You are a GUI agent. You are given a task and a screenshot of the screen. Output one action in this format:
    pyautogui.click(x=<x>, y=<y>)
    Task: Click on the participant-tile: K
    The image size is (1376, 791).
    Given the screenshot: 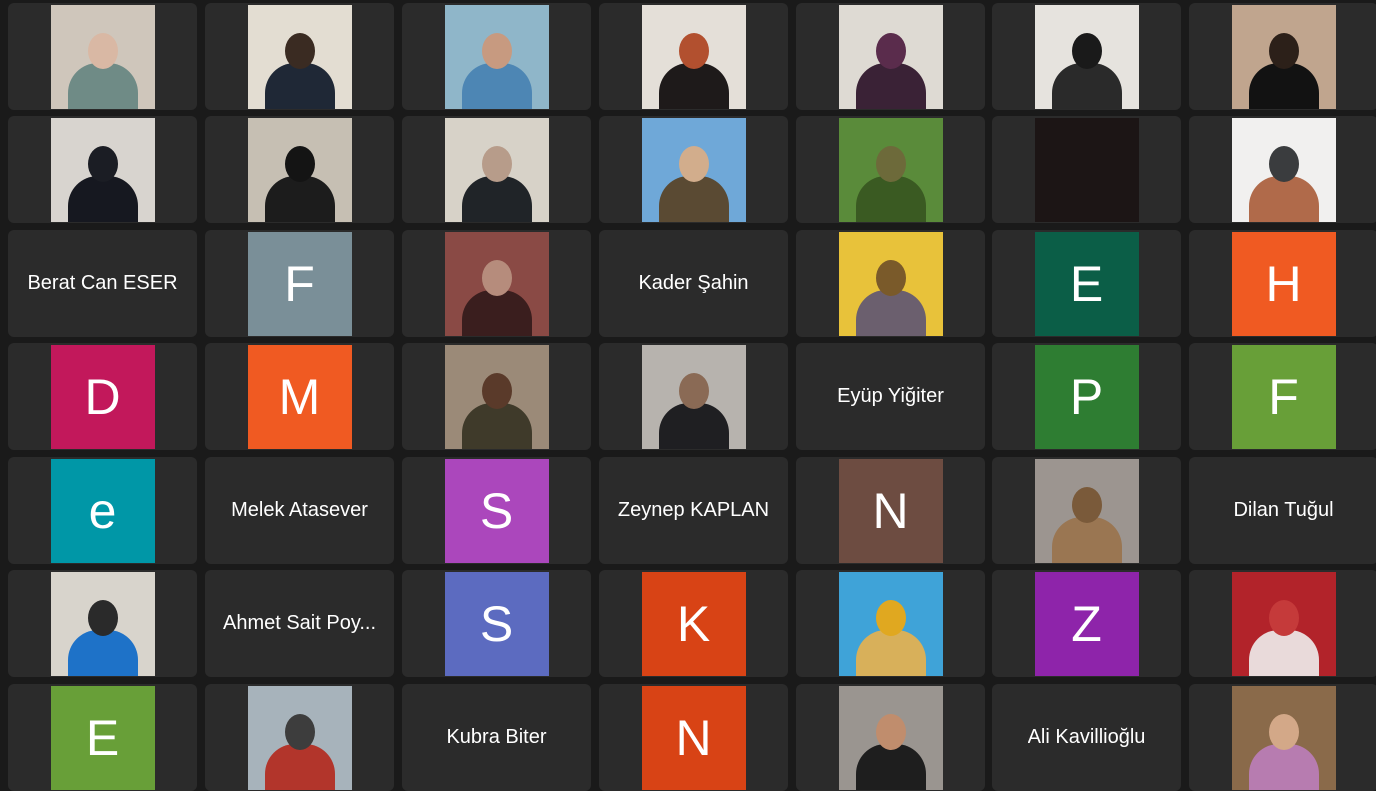 What is the action you would take?
    pyautogui.click(x=693, y=623)
    